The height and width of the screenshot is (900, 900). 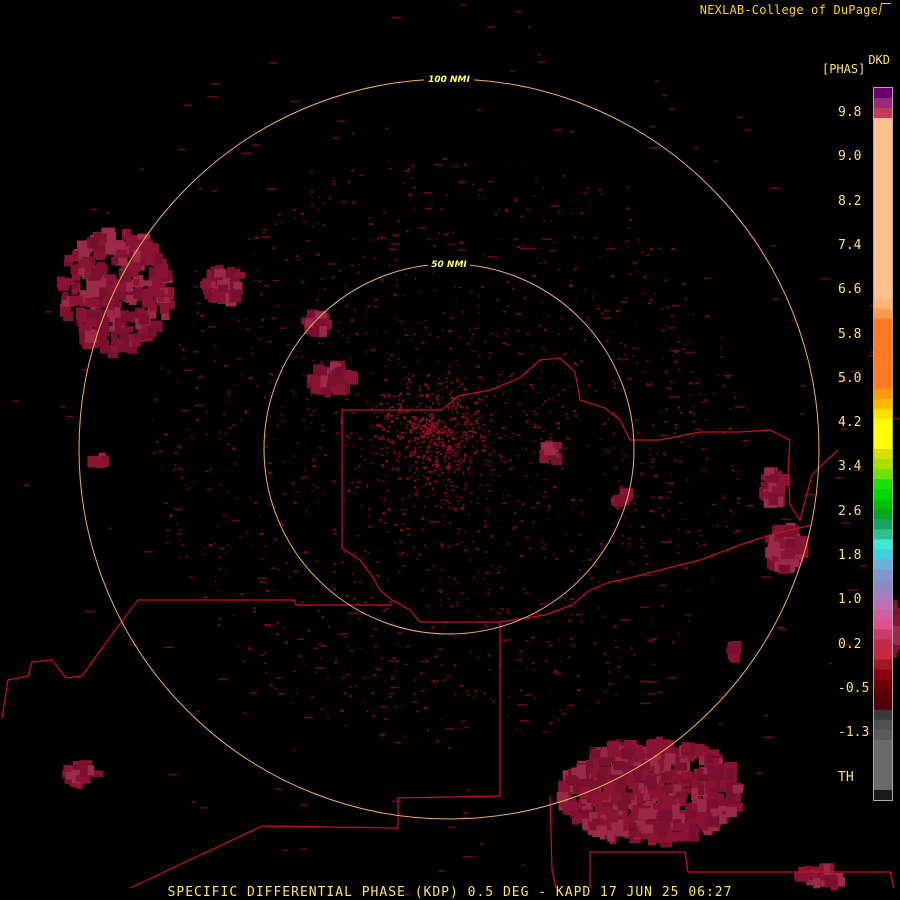 I want to click on color-scale-tick-label: 2.6, so click(x=850, y=511).